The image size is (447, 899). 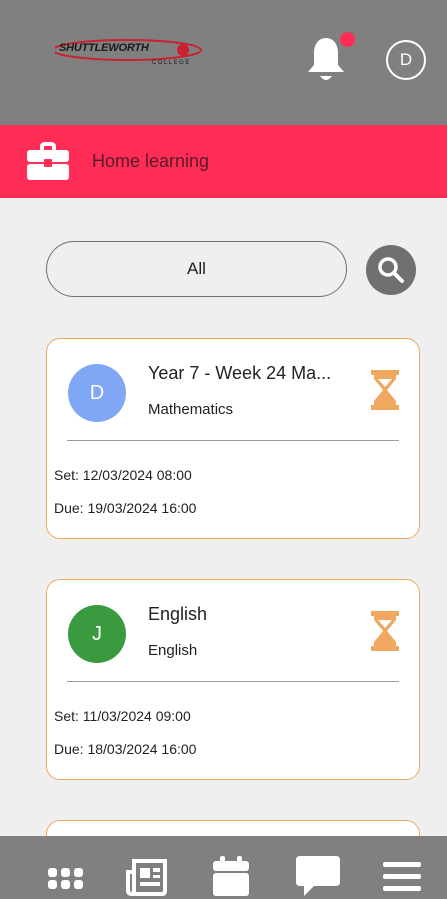 I want to click on assignment-set-date: Set: 12/03/2024 08:00, so click(x=123, y=475).